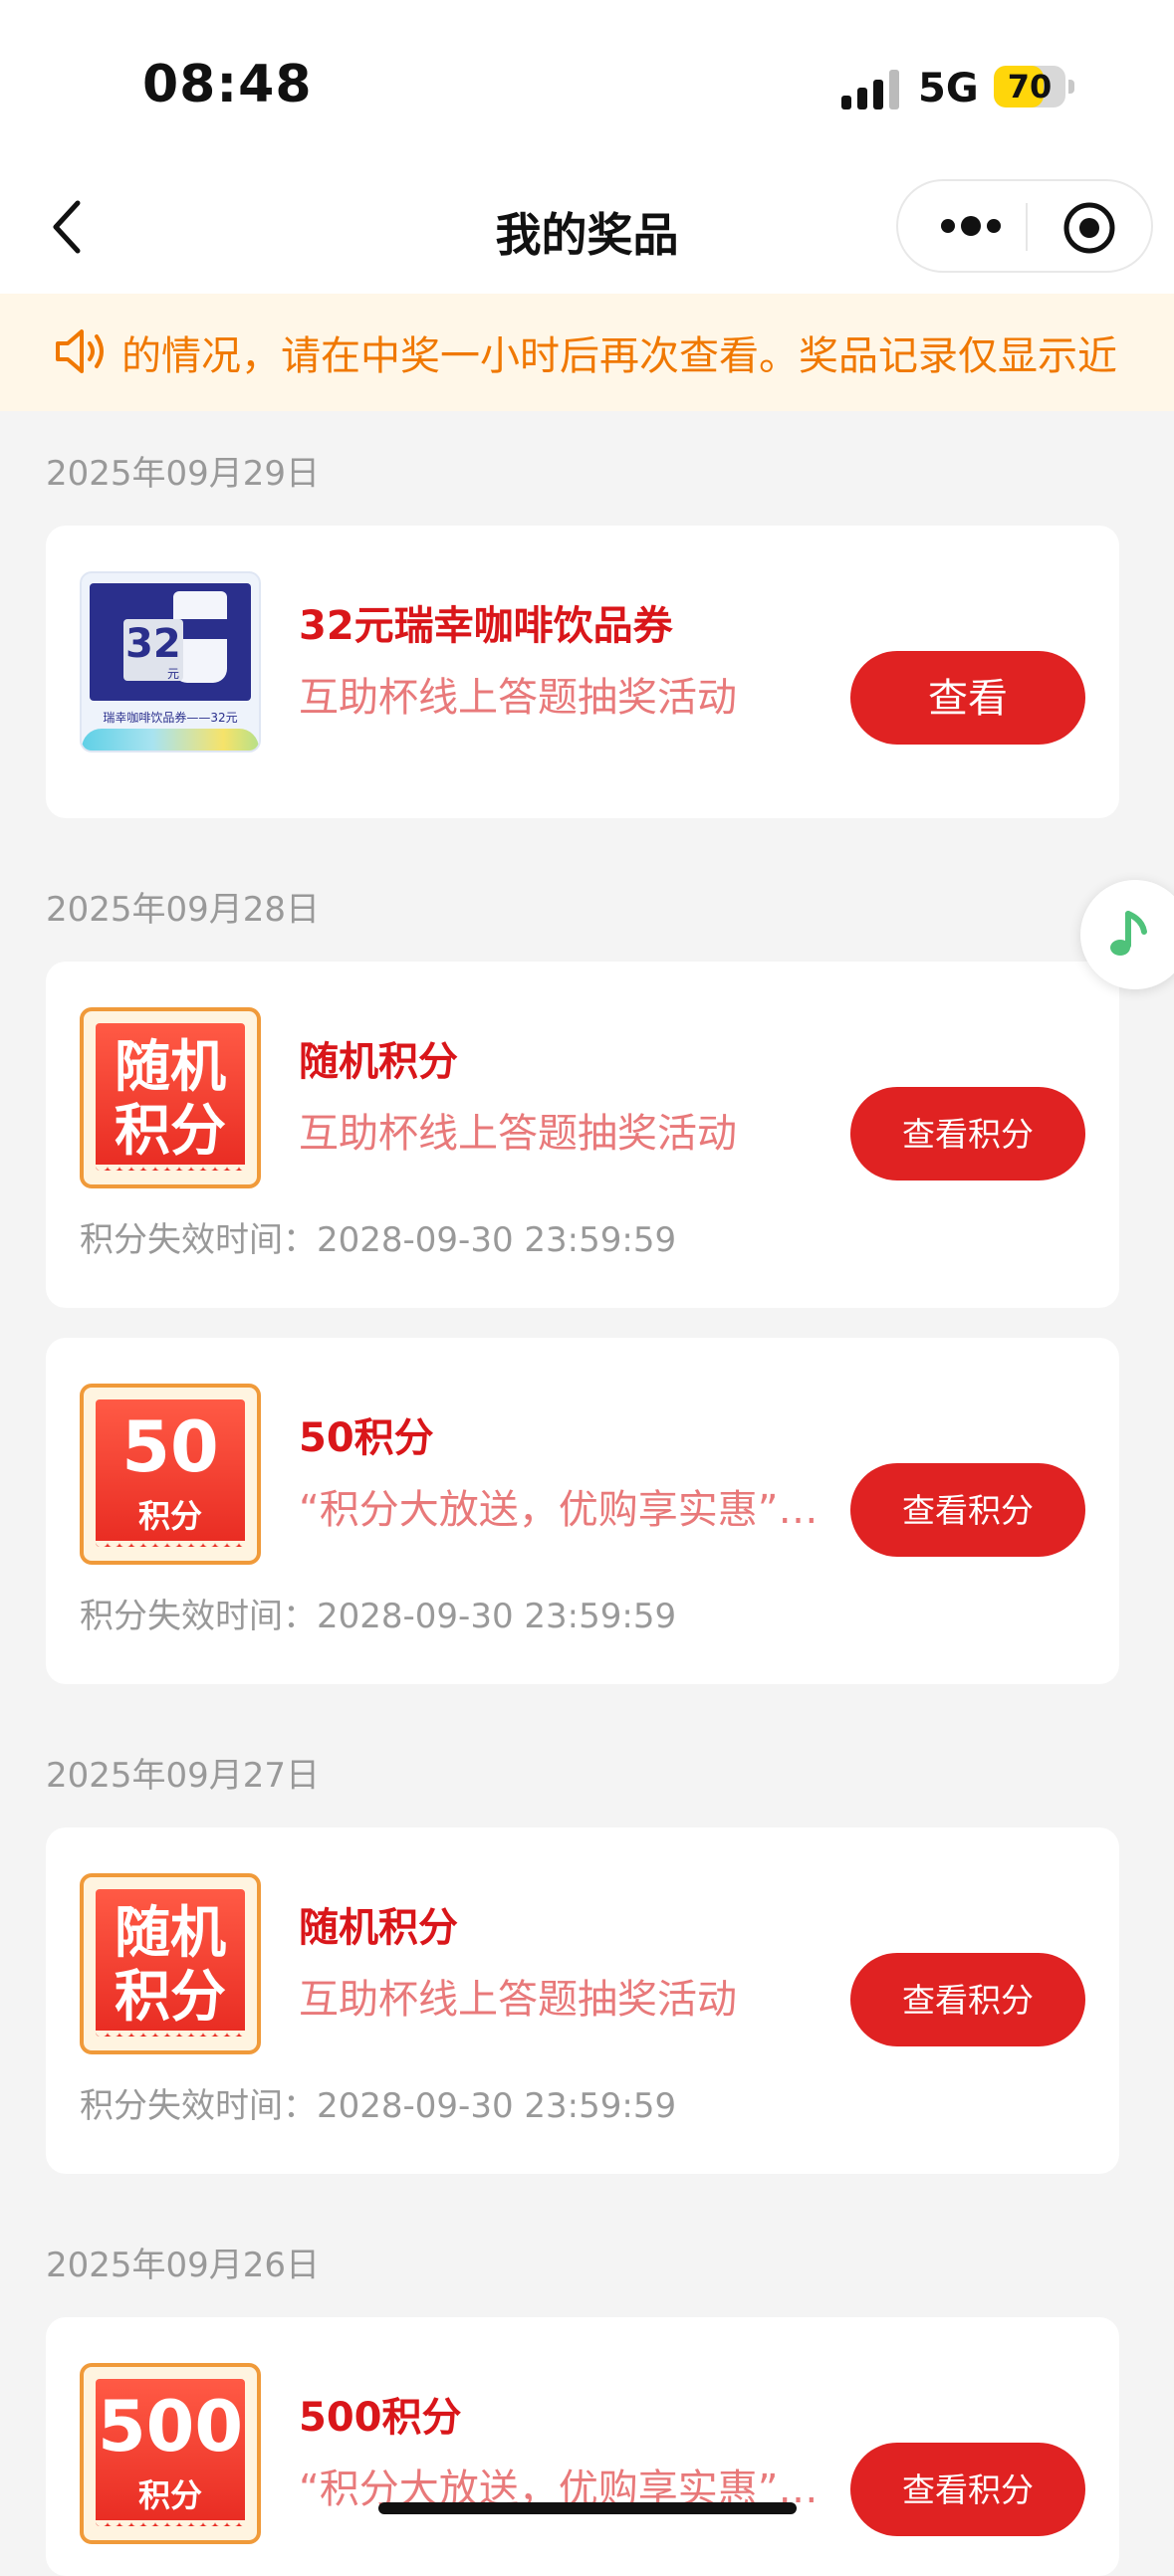  Describe the element at coordinates (80, 351) in the screenshot. I see `speaker-icon` at that location.